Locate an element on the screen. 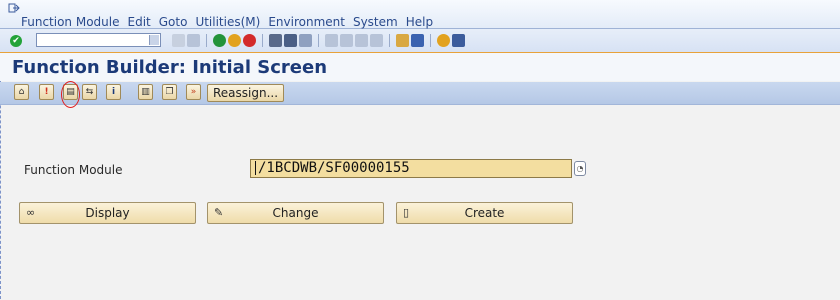  back-icon is located at coordinates (219, 40).